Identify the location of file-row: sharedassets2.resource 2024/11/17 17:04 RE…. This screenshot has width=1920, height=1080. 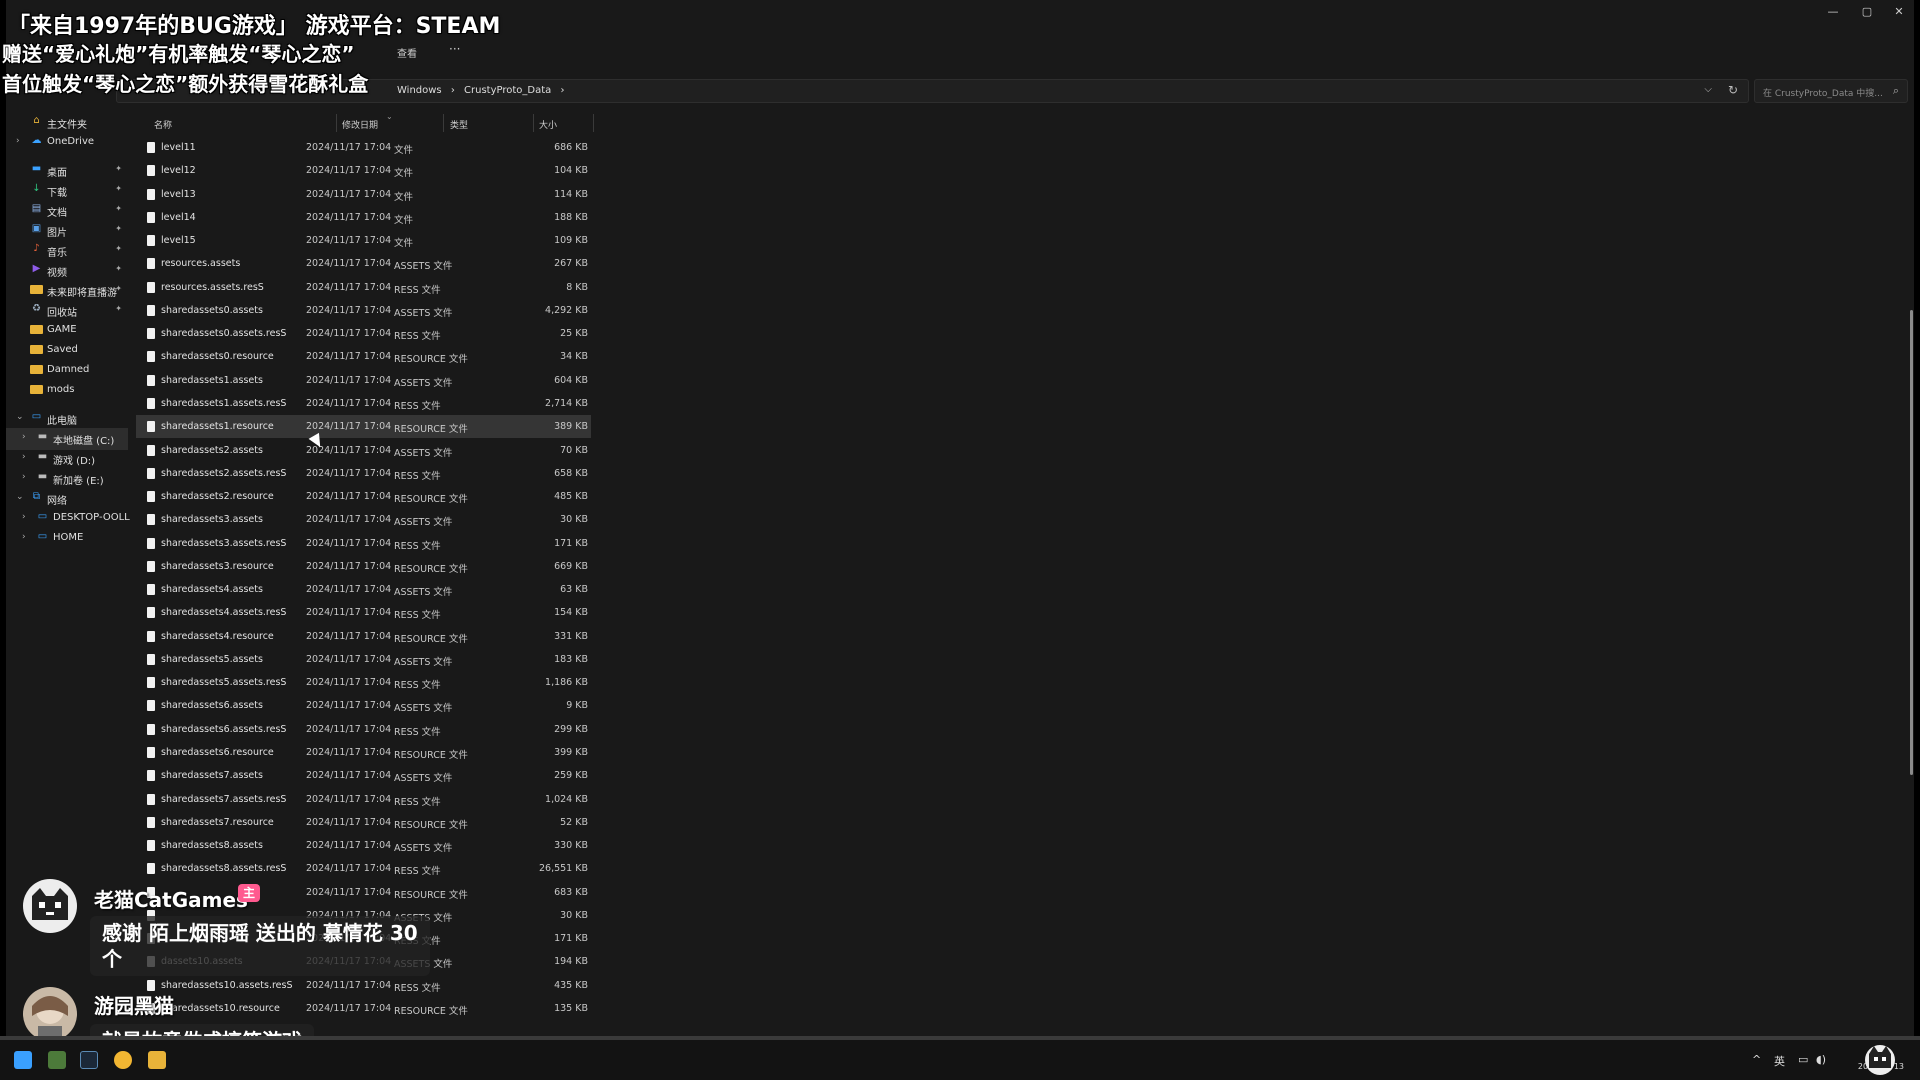
(363, 496).